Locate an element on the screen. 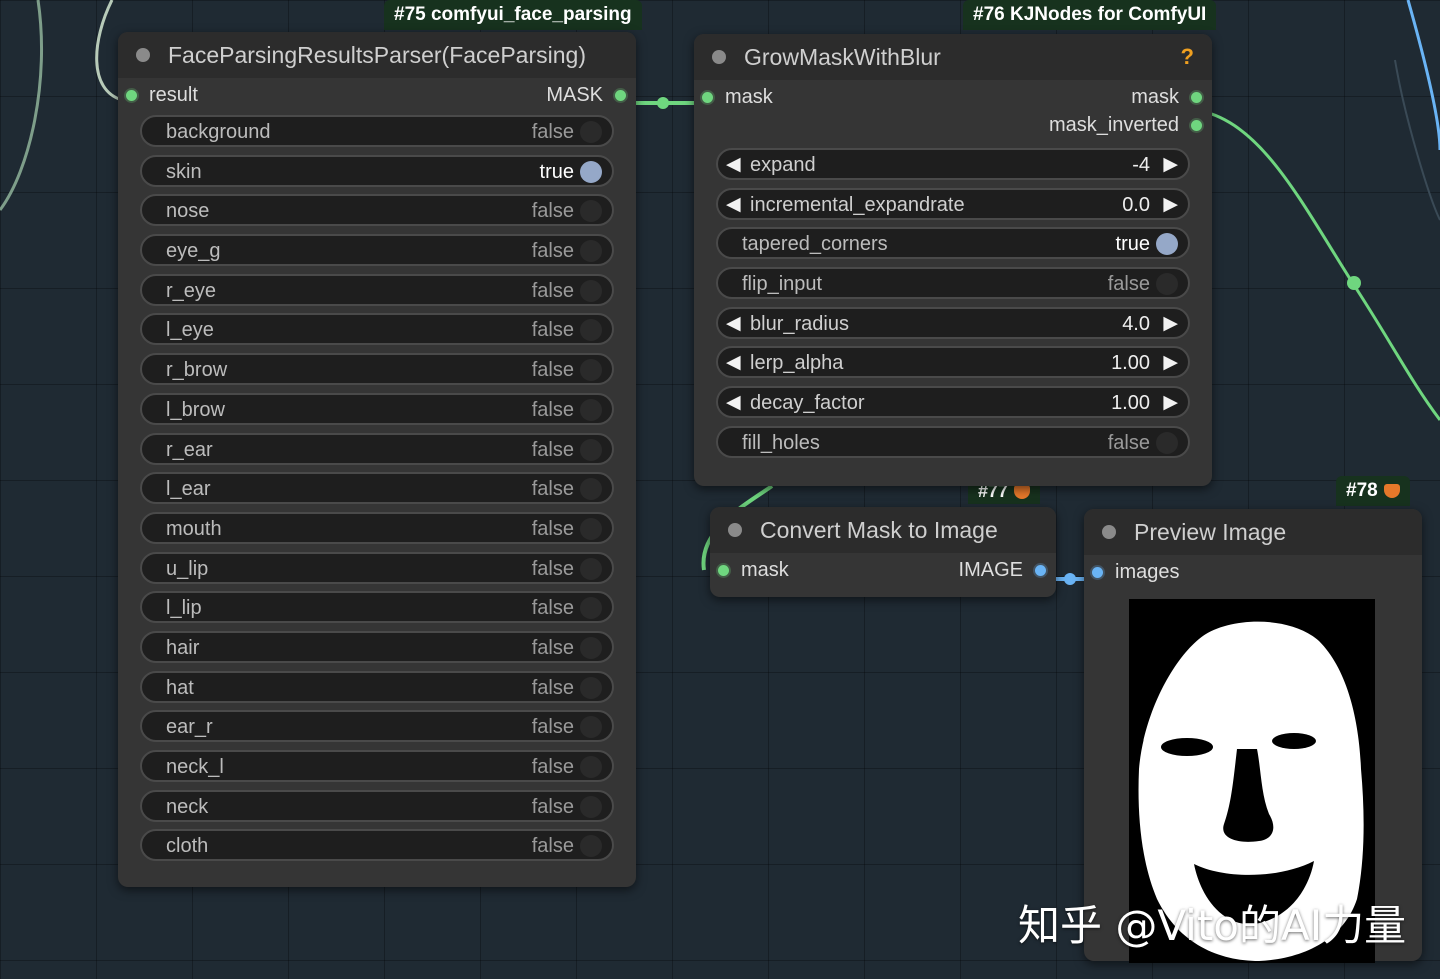 Image resolution: width=1440 pixels, height=979 pixels. number-blur-radius: ◀ blur_radius 4.0 ▶ is located at coordinates (953, 322).